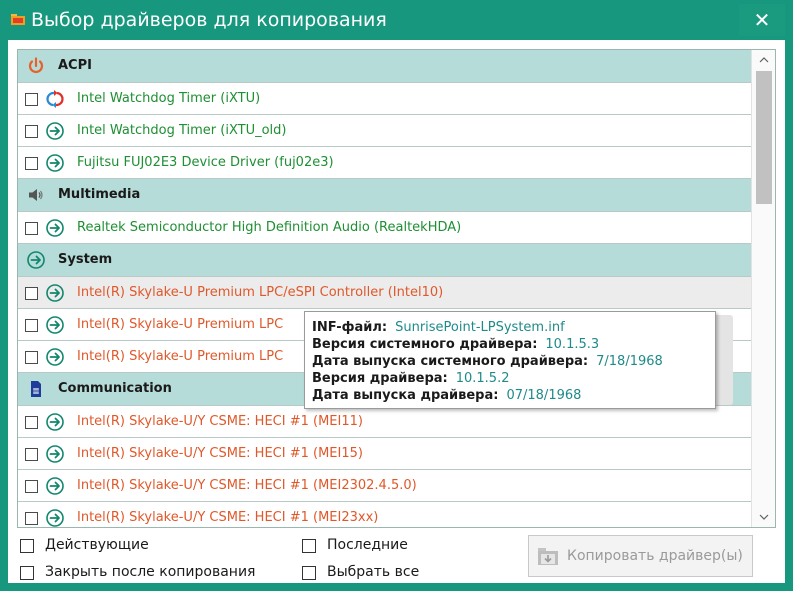  I want to click on latest-checkbox: Последние, so click(377, 546).